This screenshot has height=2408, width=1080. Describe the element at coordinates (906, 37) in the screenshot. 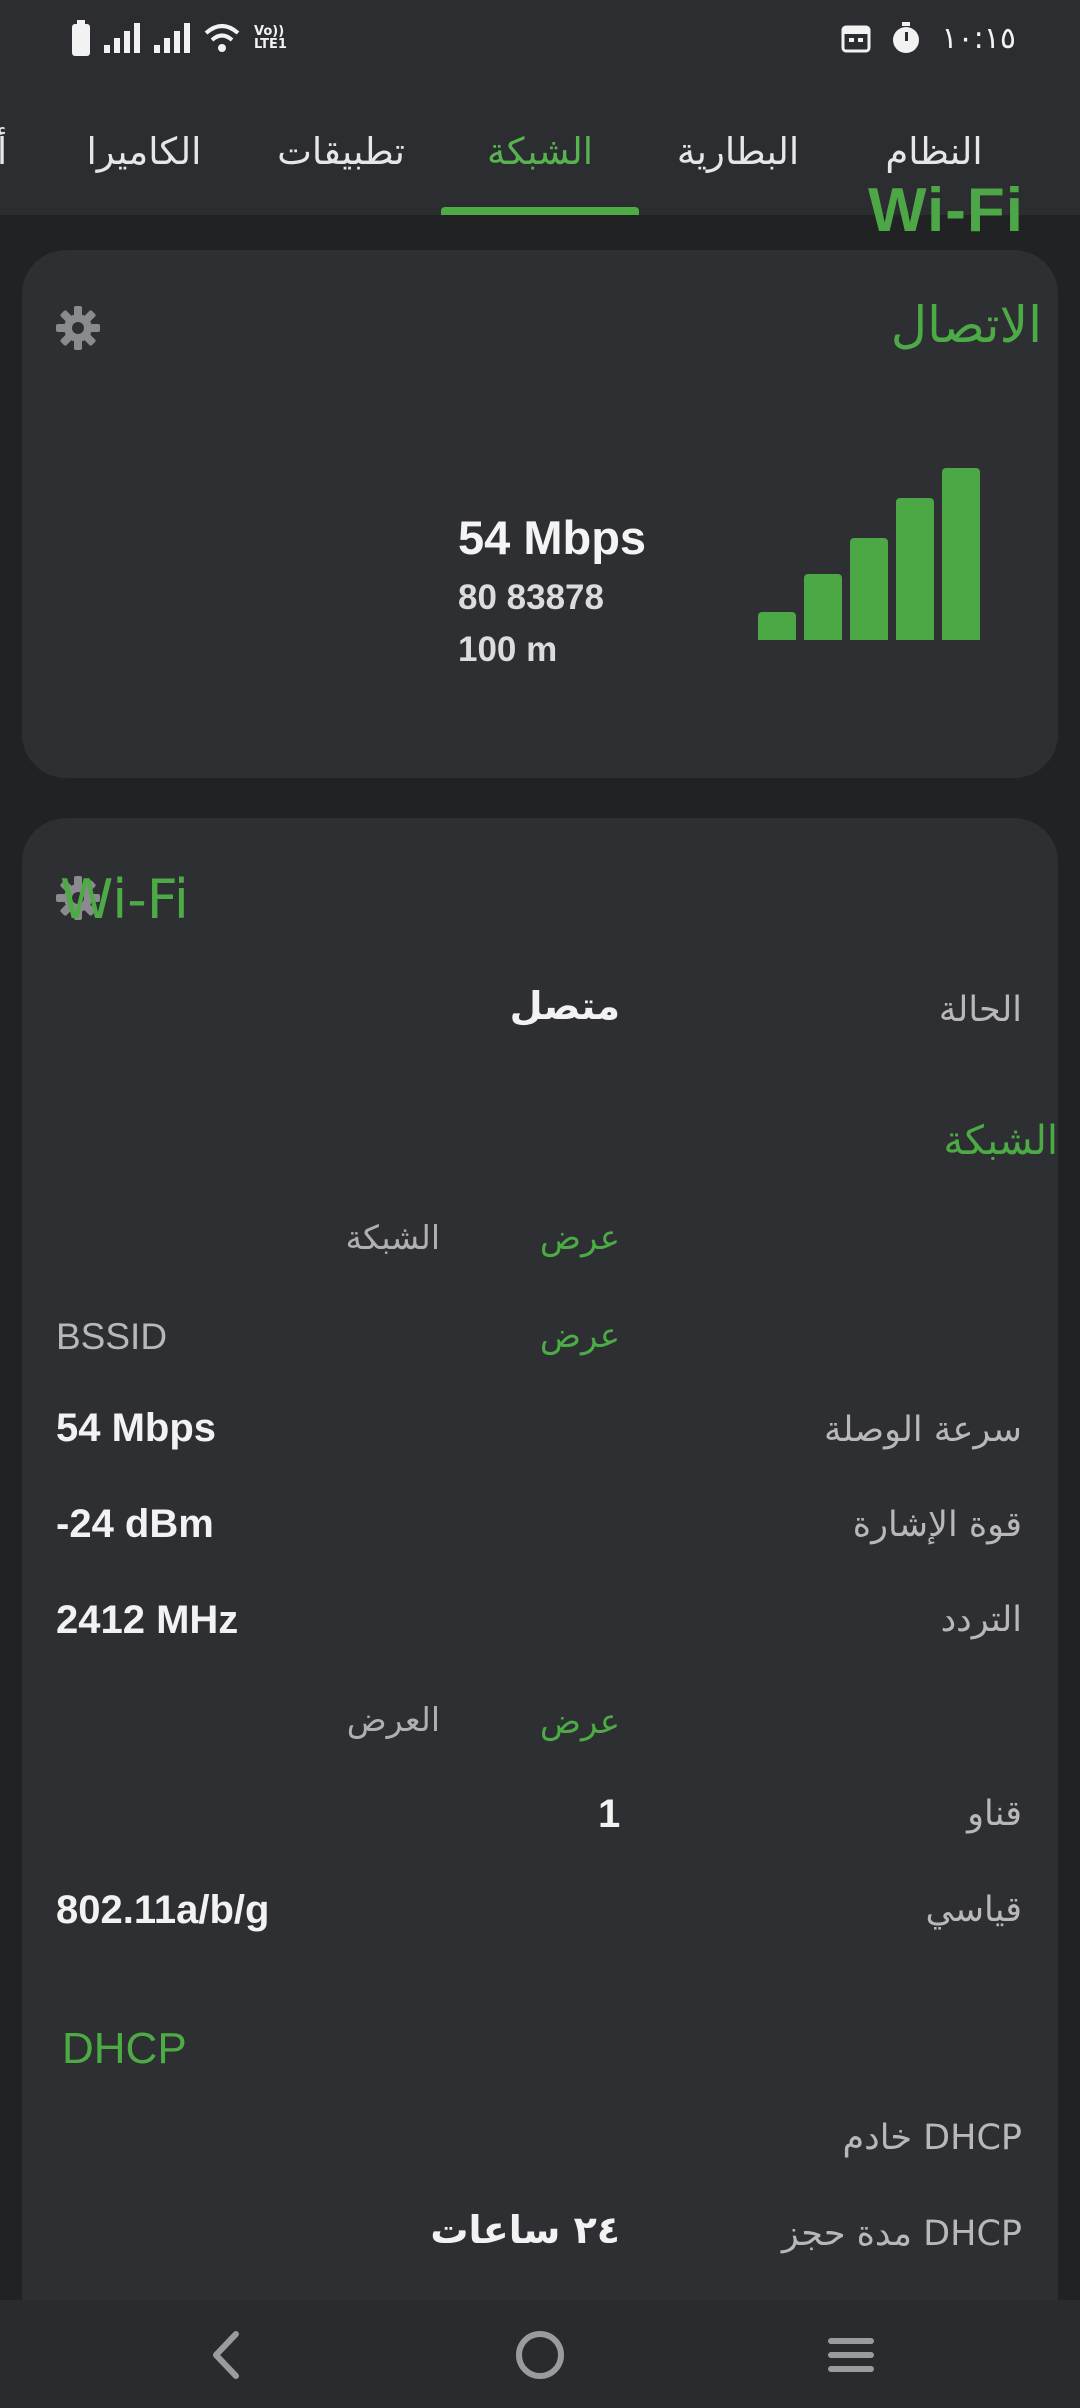

I see `stopwatch-icon` at that location.